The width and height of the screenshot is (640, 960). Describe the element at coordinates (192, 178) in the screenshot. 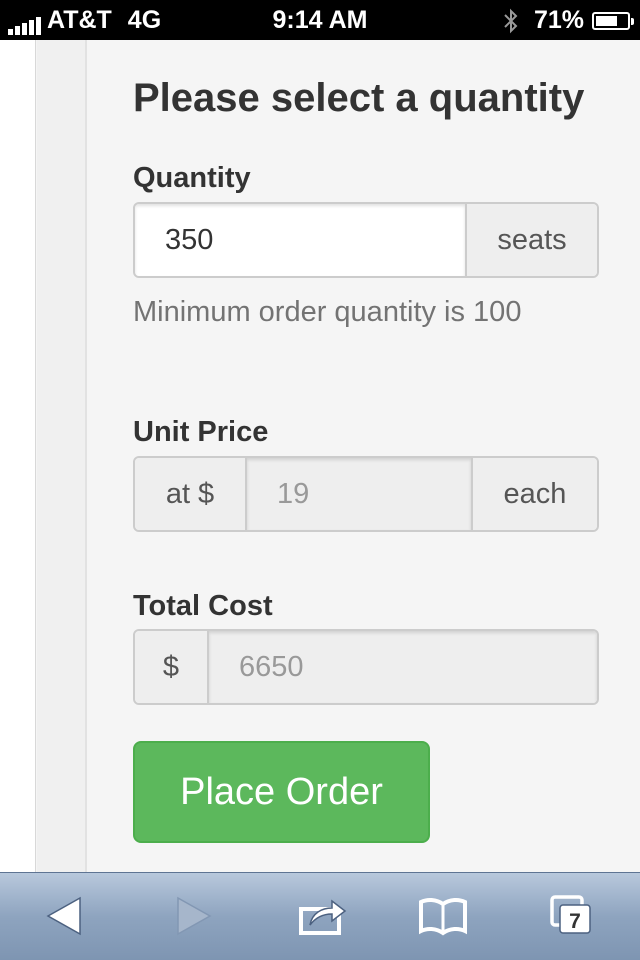

I see `quantity-label: Quantity` at that location.